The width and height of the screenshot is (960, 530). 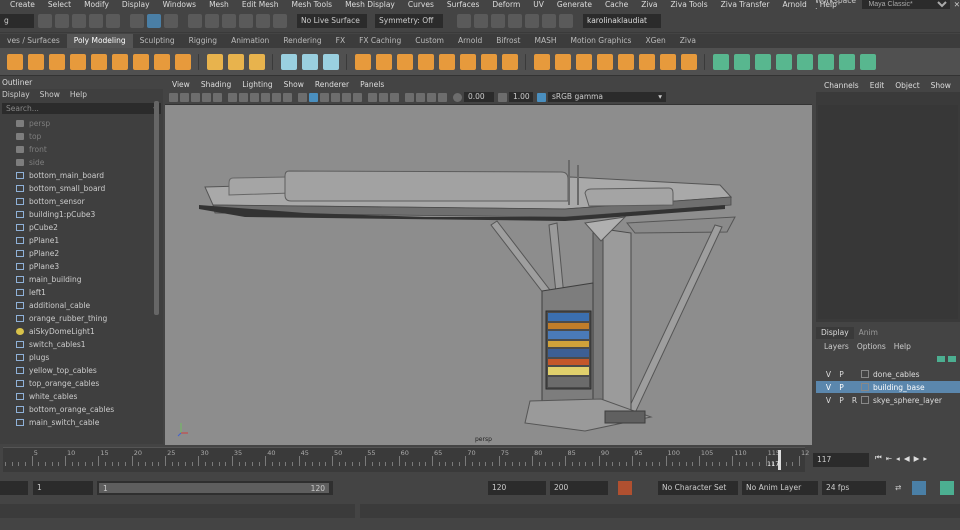 I want to click on default-material-icon, so click(x=324, y=97).